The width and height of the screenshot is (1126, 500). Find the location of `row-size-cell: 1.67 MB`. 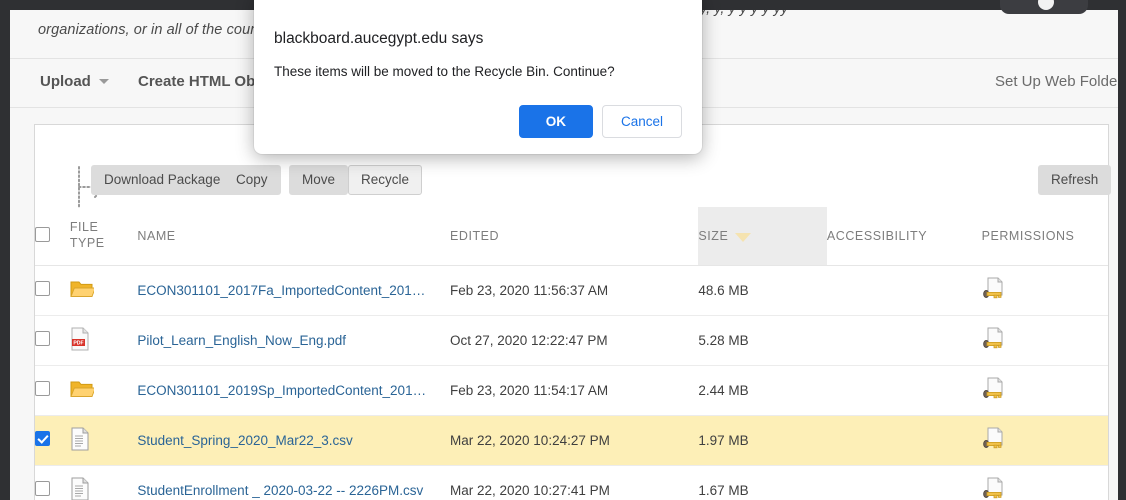

row-size-cell: 1.67 MB is located at coordinates (762, 482).